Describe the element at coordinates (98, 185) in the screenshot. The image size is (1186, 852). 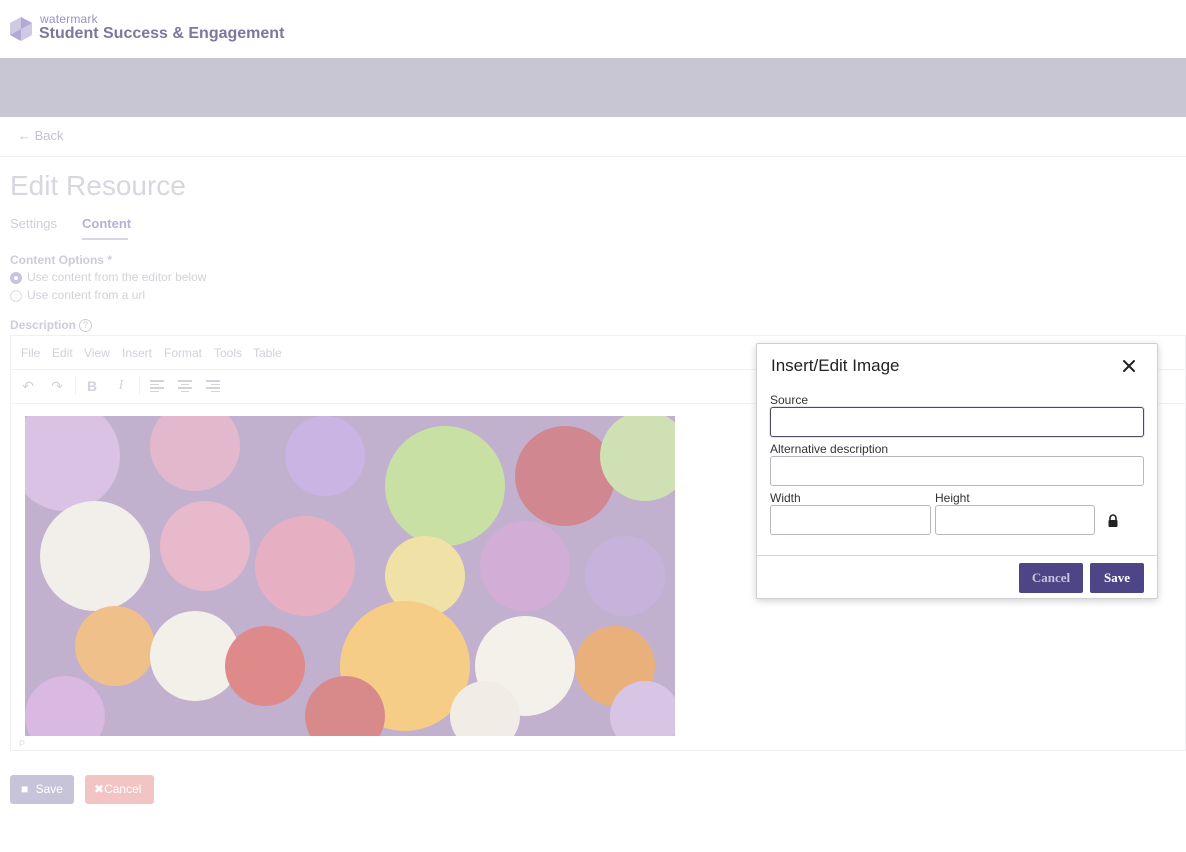
I see `page-title: Edit Resource` at that location.